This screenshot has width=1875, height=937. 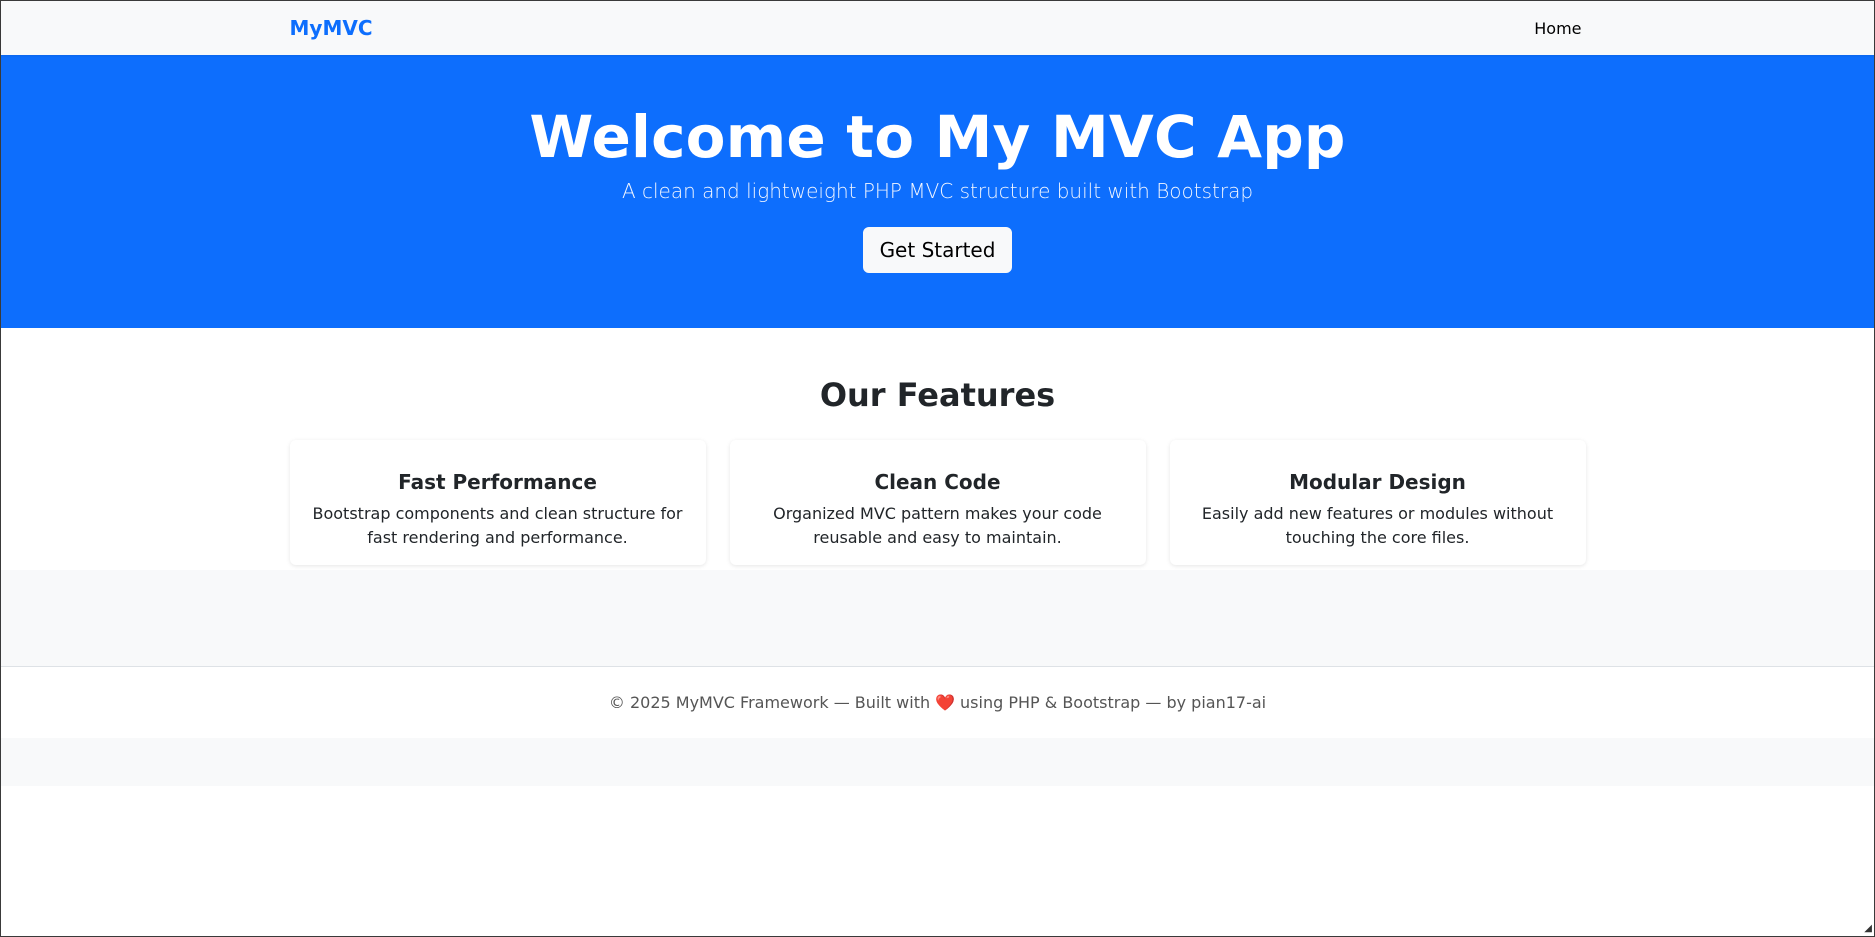 What do you see at coordinates (497, 482) in the screenshot?
I see `feature-card-title: Fast Performance` at bounding box center [497, 482].